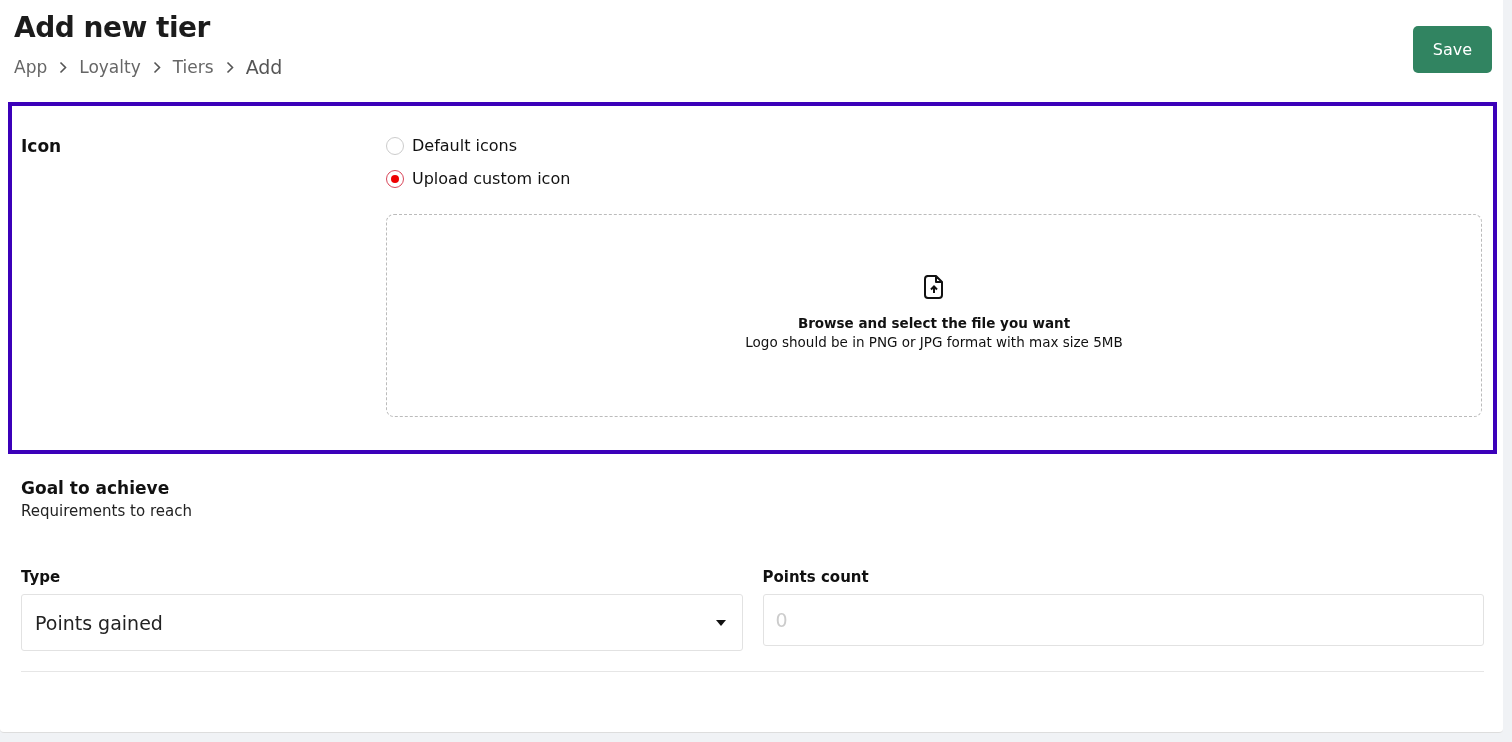  I want to click on dropzone-title: Browse and select the file you want, so click(934, 323).